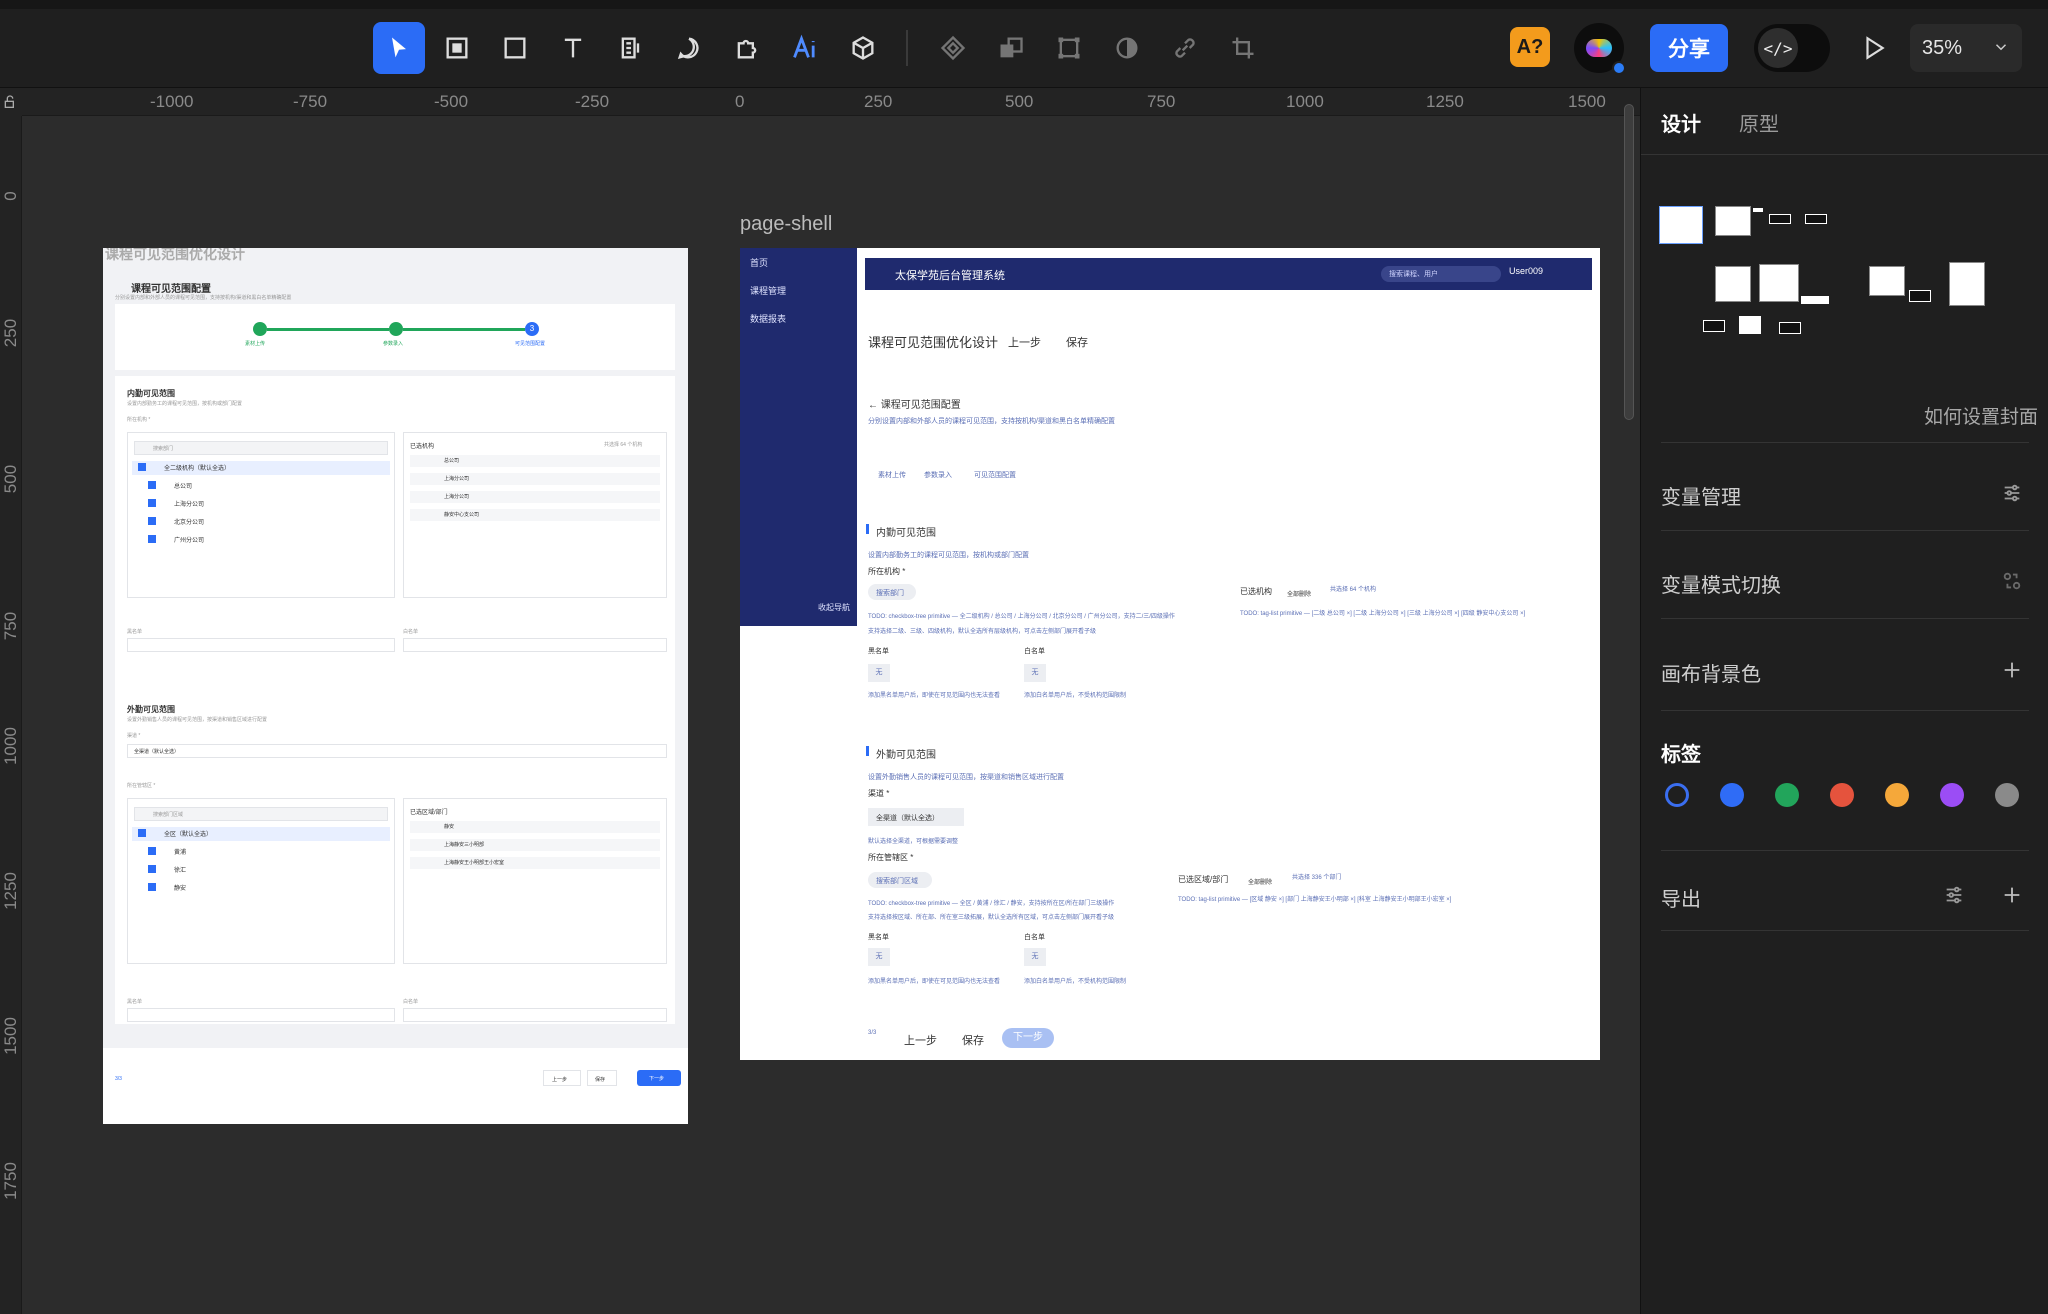 The image size is (2048, 1314). What do you see at coordinates (786, 224) in the screenshot?
I see `frame-label: page-shell` at bounding box center [786, 224].